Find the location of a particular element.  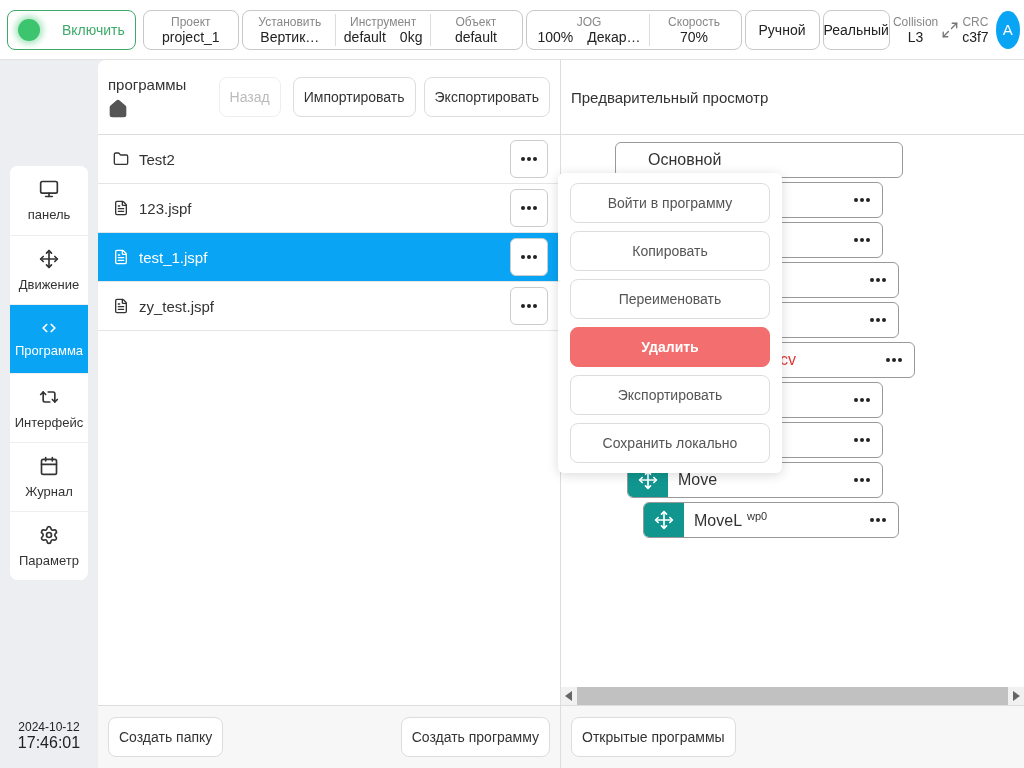

panel-title: Предварительный просмотр is located at coordinates (670, 97).